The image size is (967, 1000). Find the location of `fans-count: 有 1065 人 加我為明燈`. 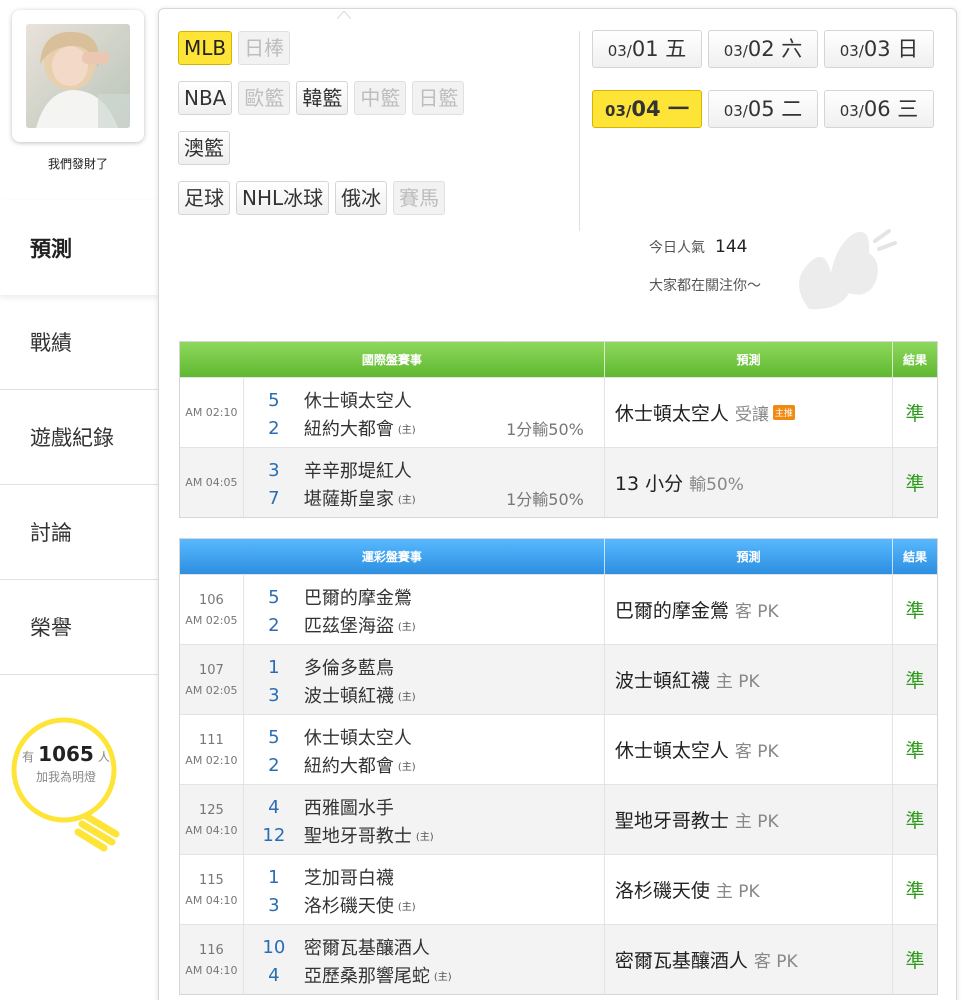

fans-count: 有 1065 人 加我為明燈 is located at coordinates (66, 763).